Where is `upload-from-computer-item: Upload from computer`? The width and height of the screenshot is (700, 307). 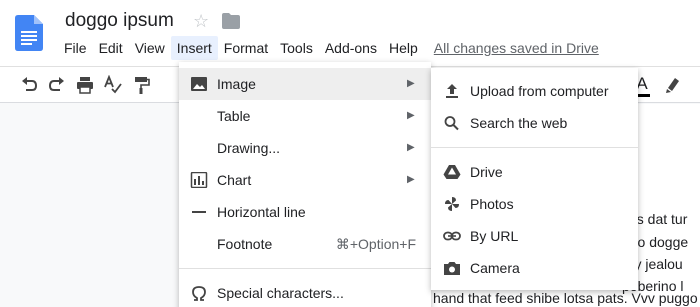
upload-from-computer-item: Upload from computer is located at coordinates (534, 91).